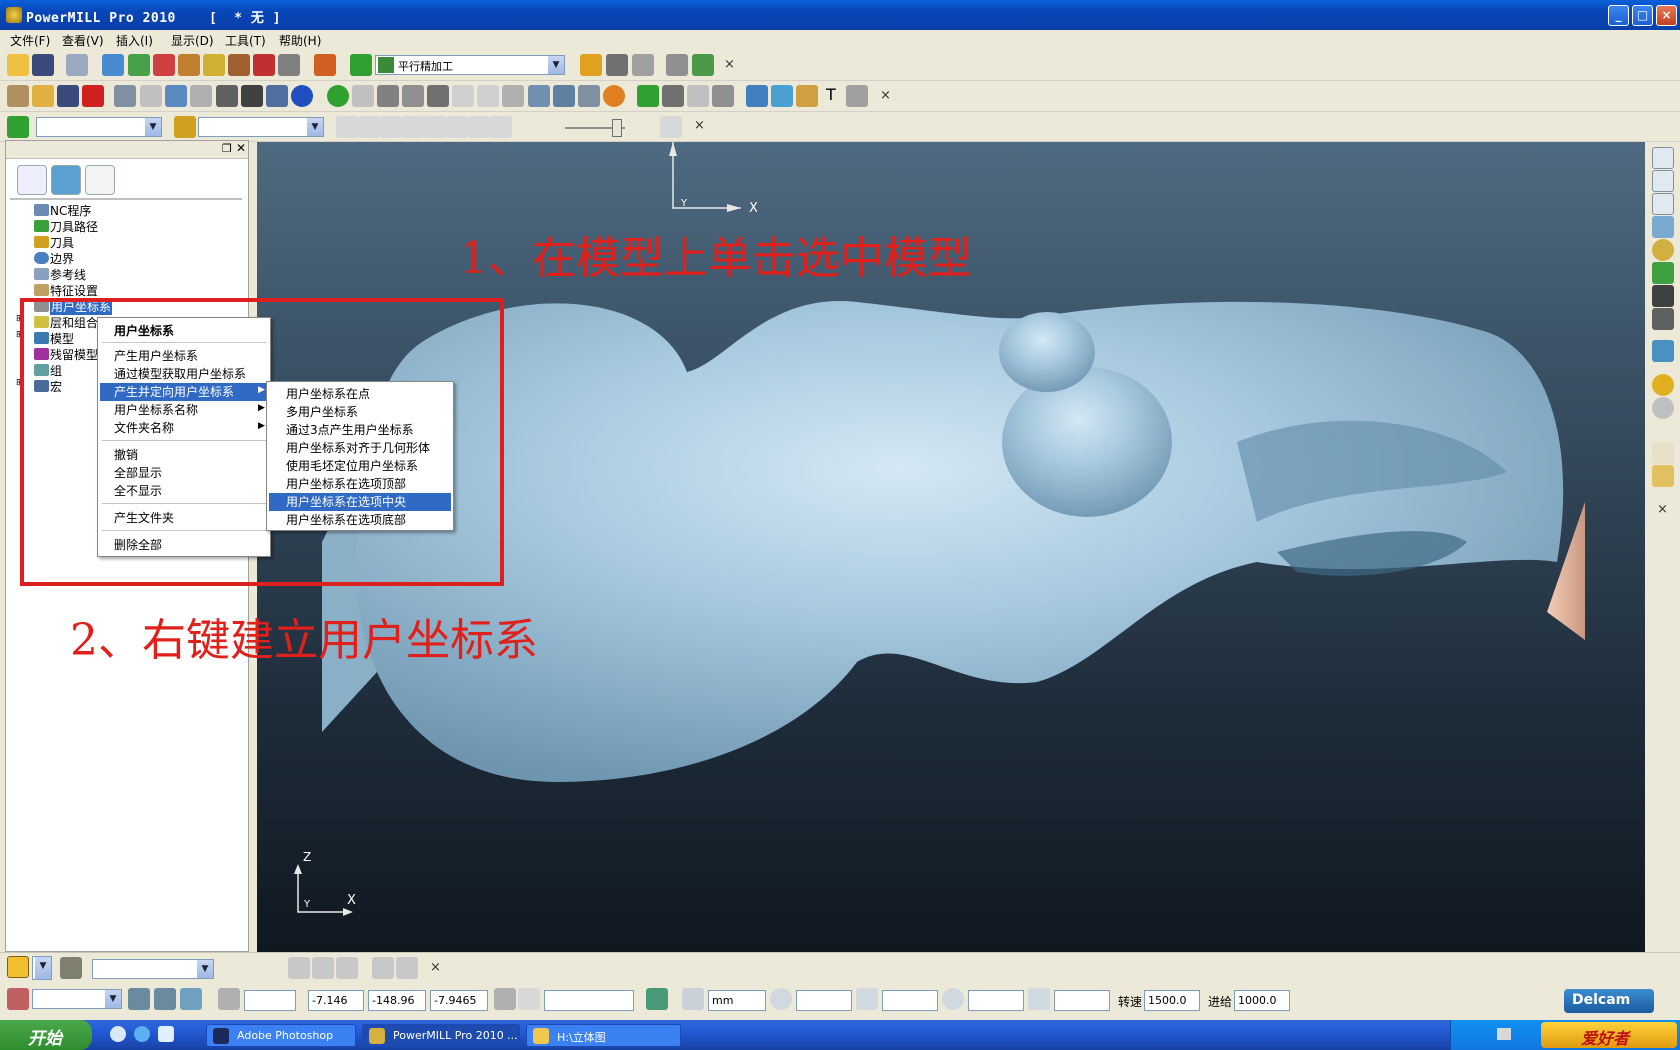 The height and width of the screenshot is (1050, 1680). Describe the element at coordinates (953, 999) in the screenshot. I see `diameter-icon` at that location.